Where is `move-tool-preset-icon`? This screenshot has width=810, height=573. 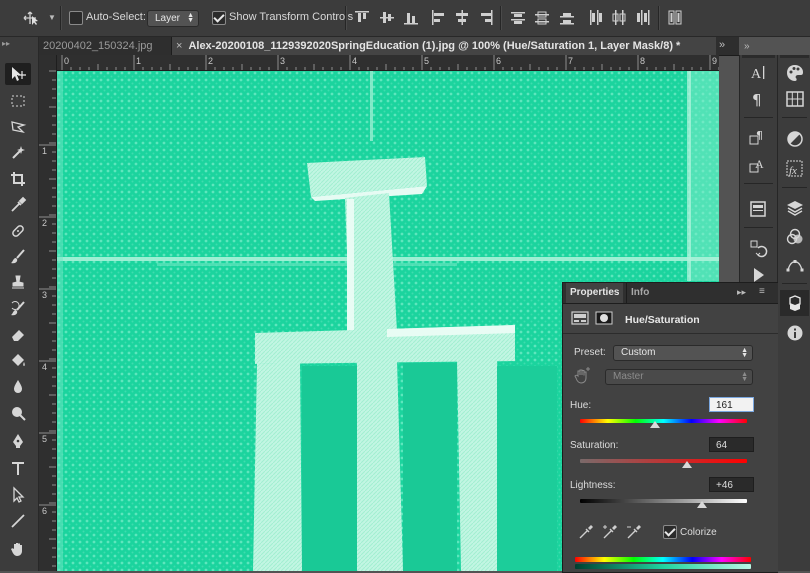 move-tool-preset-icon is located at coordinates (32, 18).